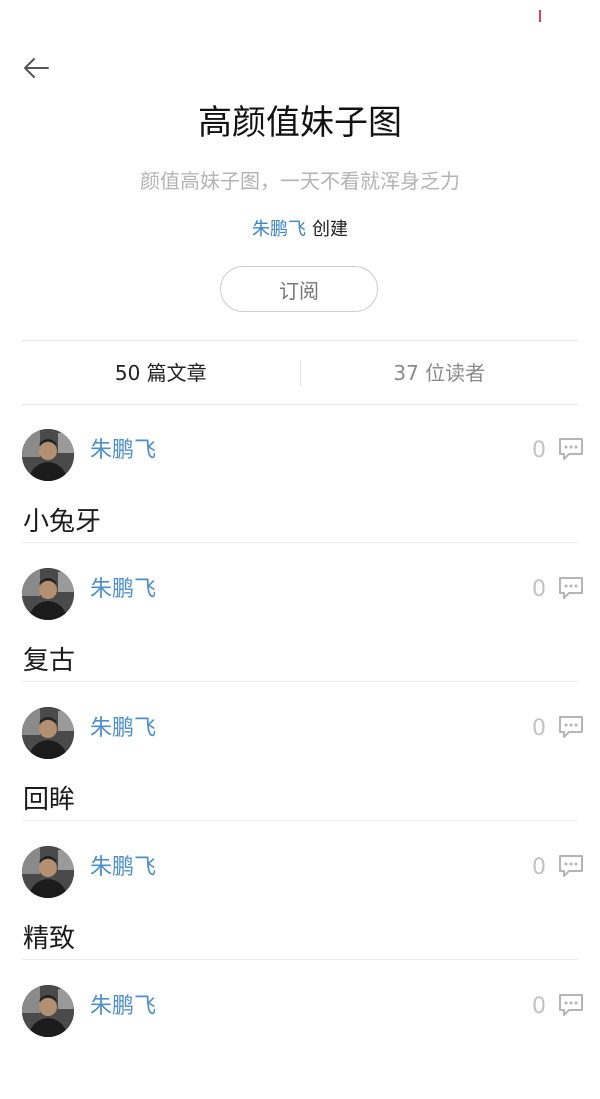 This screenshot has height=1099, width=600. Describe the element at coordinates (440, 373) in the screenshot. I see `readers-count-tab: 37 位读者` at that location.